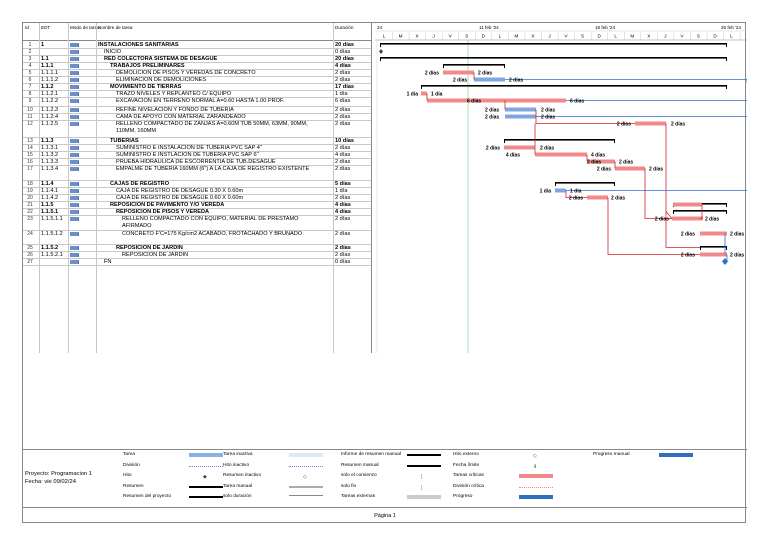 Image resolution: width=768 pixels, height=543 pixels. I want to click on col-wbs-header: EDT, so click(45, 27).